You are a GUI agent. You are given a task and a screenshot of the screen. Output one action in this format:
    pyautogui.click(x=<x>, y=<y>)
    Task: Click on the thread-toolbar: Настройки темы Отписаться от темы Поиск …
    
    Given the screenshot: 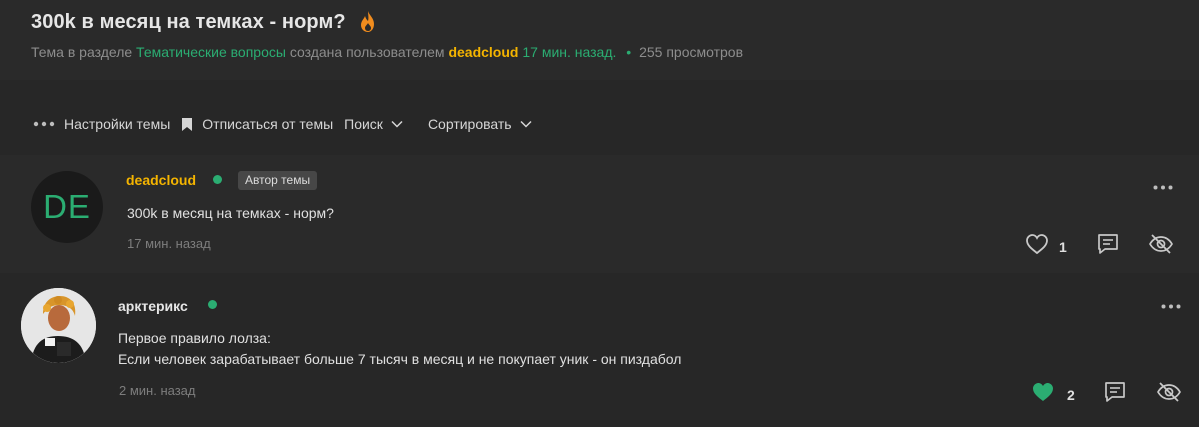 What is the action you would take?
    pyautogui.click(x=288, y=124)
    